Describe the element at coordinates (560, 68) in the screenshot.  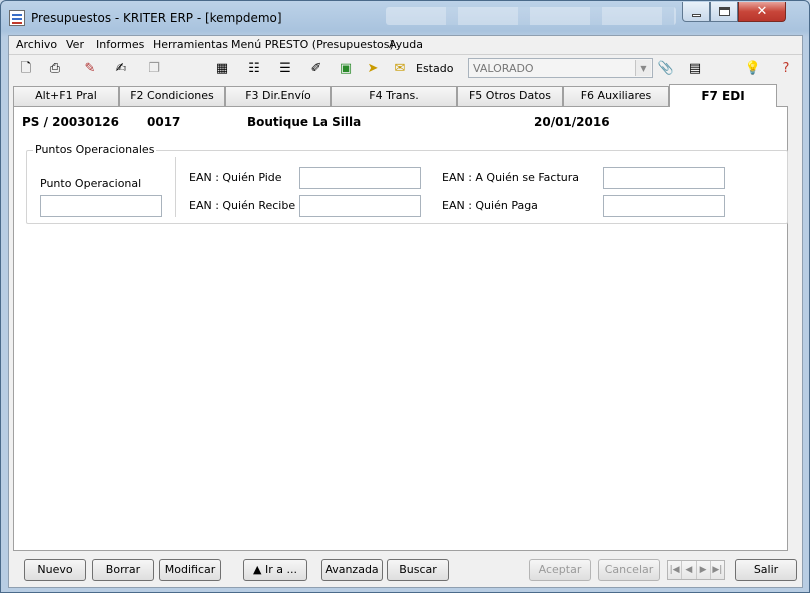
I see `estado-select: VALORADO ▼` at that location.